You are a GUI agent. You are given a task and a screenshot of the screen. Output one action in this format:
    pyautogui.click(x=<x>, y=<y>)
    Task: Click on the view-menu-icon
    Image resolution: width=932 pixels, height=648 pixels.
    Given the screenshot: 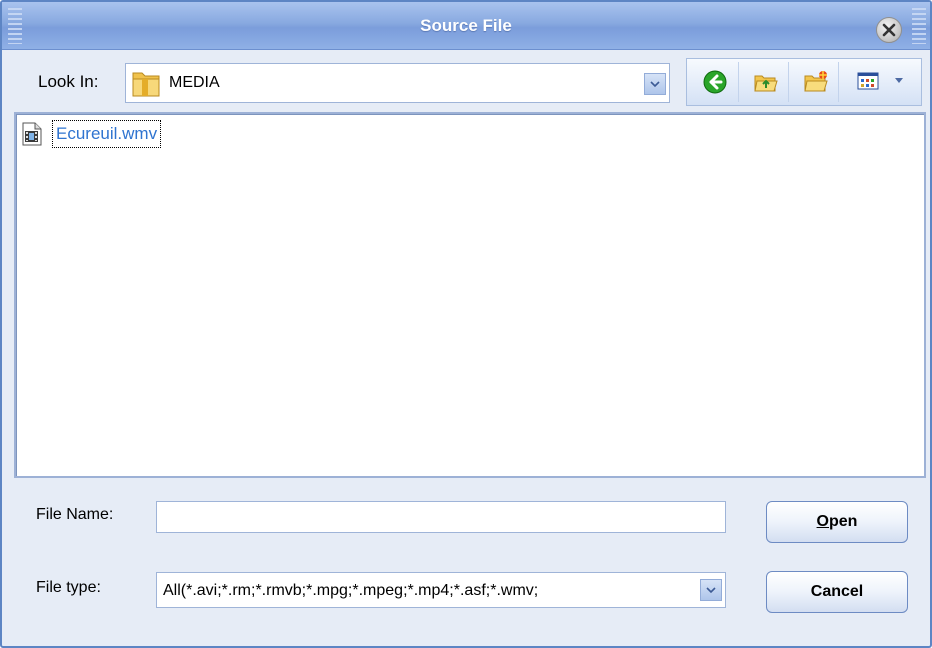 What is the action you would take?
    pyautogui.click(x=868, y=81)
    